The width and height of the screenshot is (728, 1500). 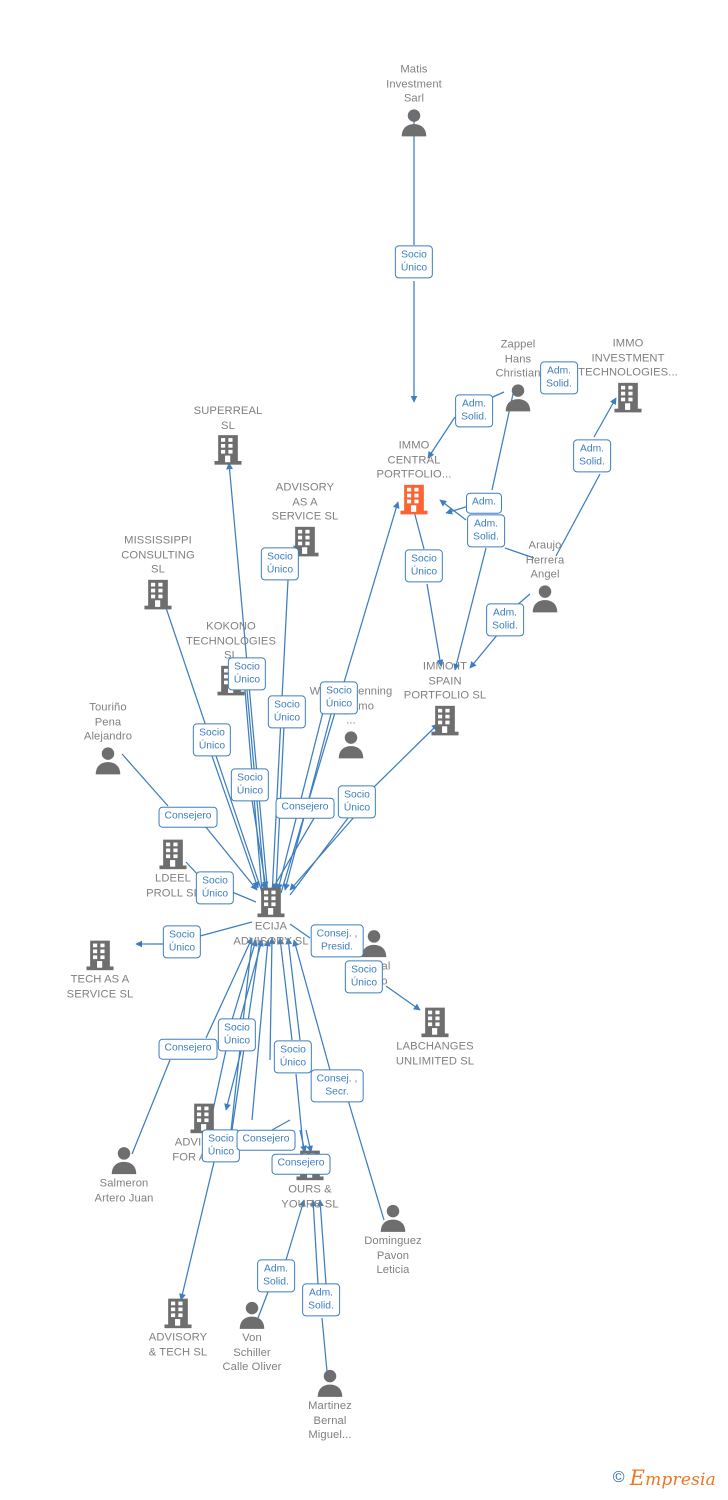 What do you see at coordinates (173, 885) in the screenshot?
I see `node-label-ldeel: LDEEL PROLL SL` at bounding box center [173, 885].